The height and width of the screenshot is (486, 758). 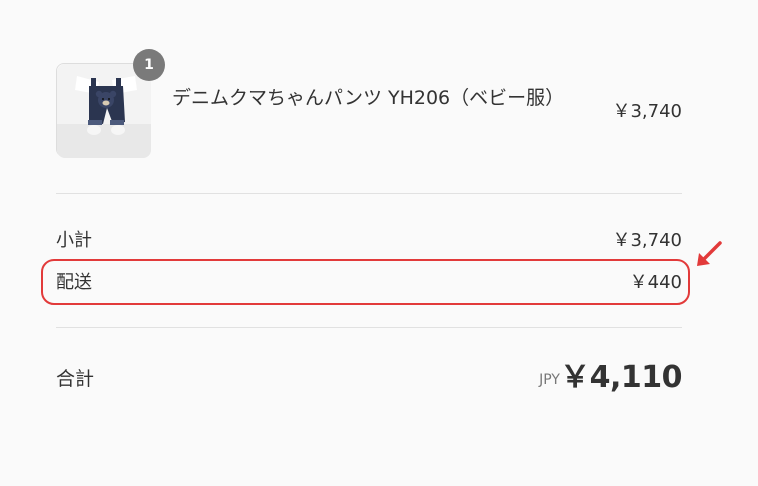 I want to click on product-thumbnail, so click(x=103, y=110).